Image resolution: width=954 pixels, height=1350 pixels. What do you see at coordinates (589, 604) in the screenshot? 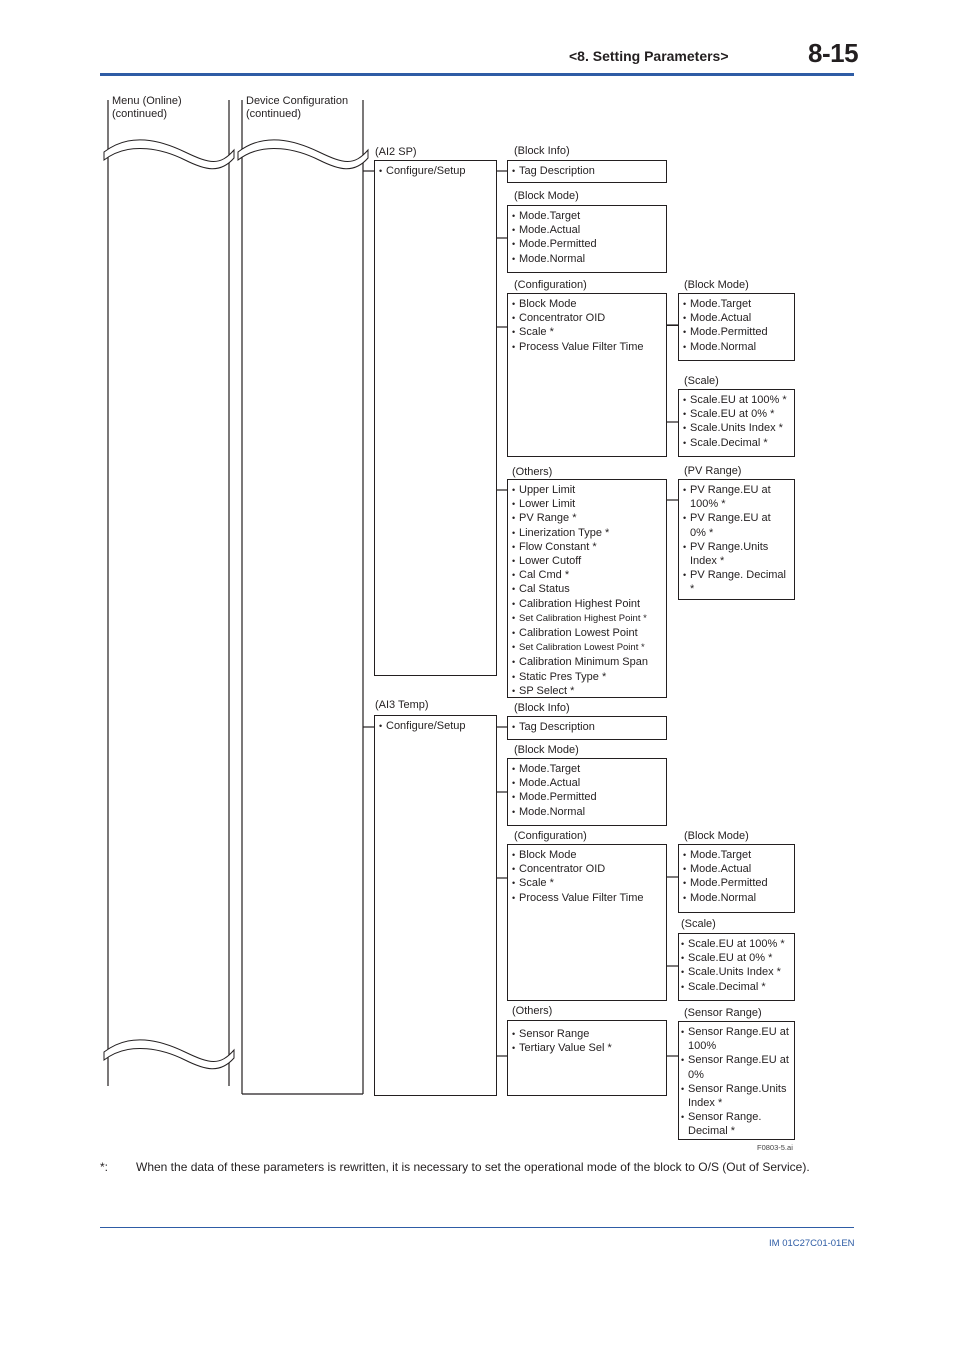
I see `list-item: Calibration Highest Point` at bounding box center [589, 604].